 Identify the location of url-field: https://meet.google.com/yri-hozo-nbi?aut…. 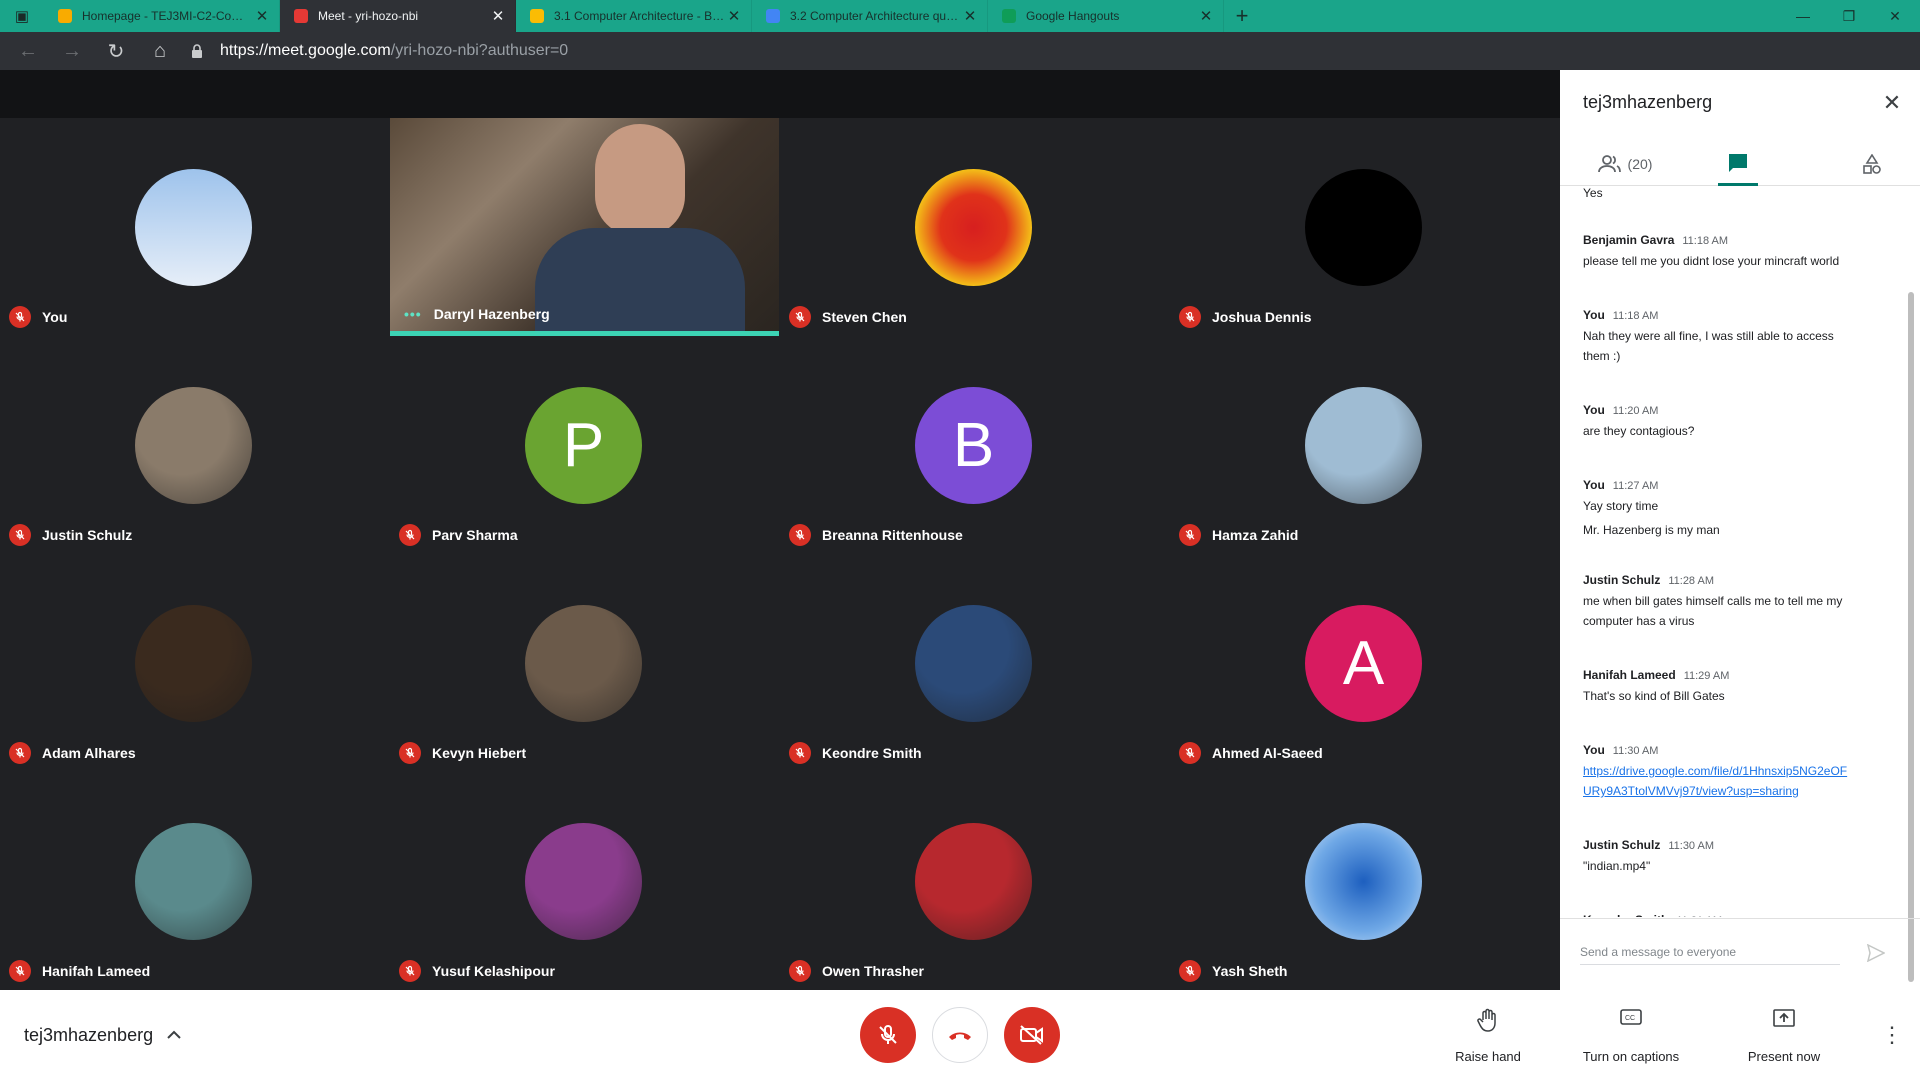
(850, 51).